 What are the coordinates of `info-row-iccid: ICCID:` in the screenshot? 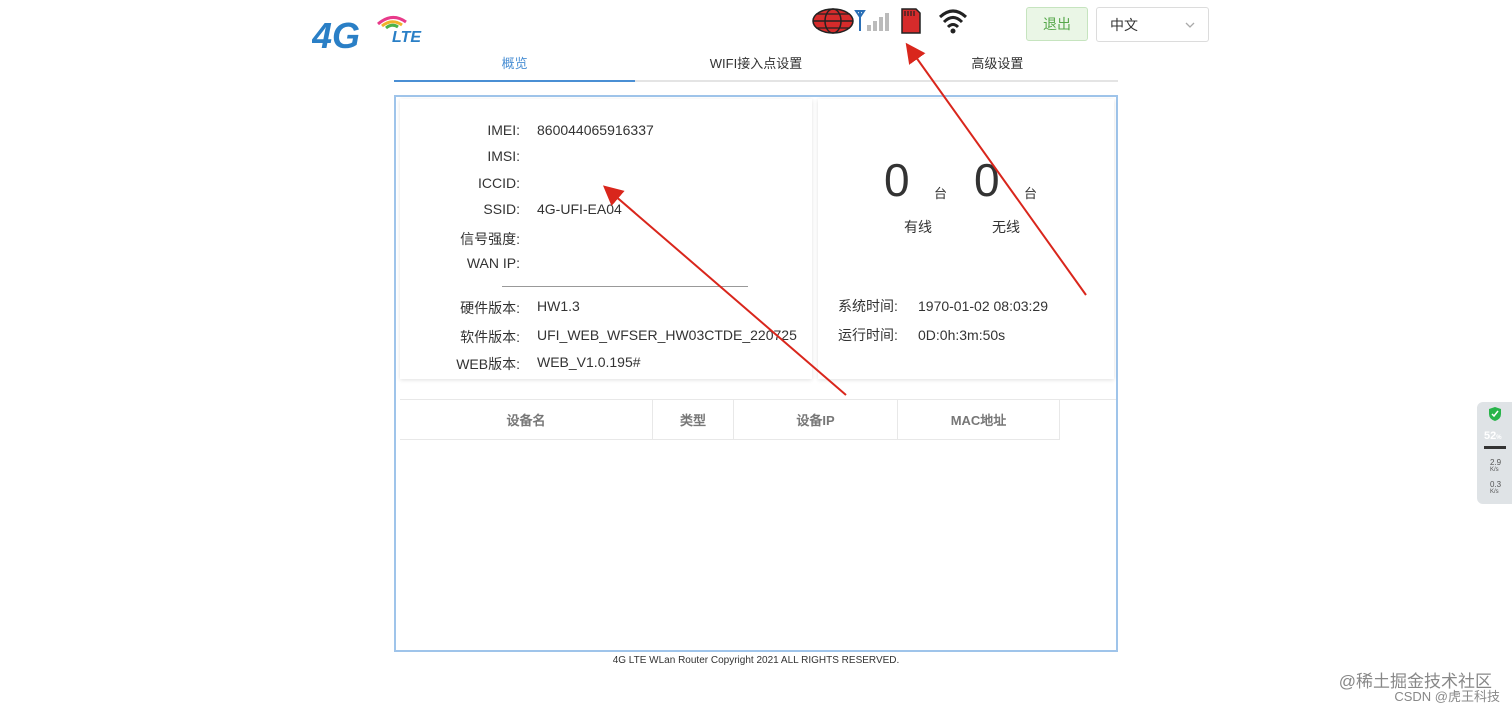 It's located at (606, 185).